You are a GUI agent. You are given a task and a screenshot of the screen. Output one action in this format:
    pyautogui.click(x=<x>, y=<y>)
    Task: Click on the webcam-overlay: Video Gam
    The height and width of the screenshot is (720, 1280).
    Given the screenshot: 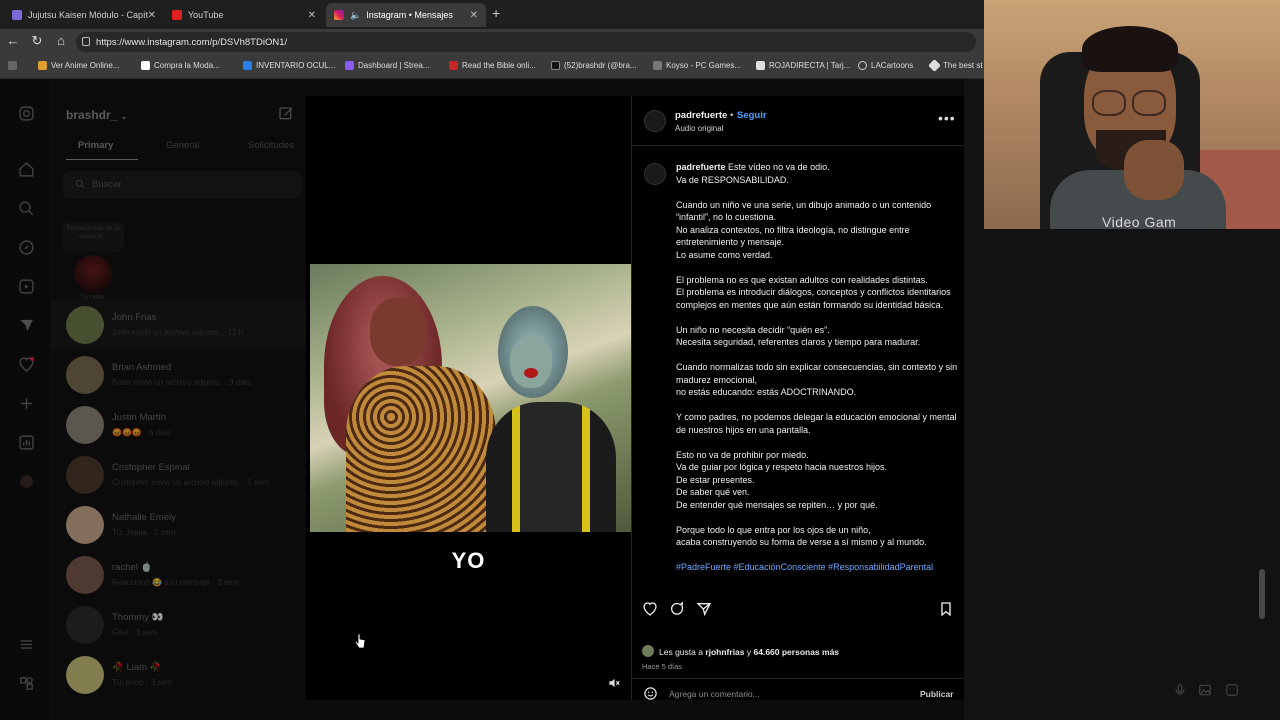 What is the action you would take?
    pyautogui.click(x=1132, y=114)
    